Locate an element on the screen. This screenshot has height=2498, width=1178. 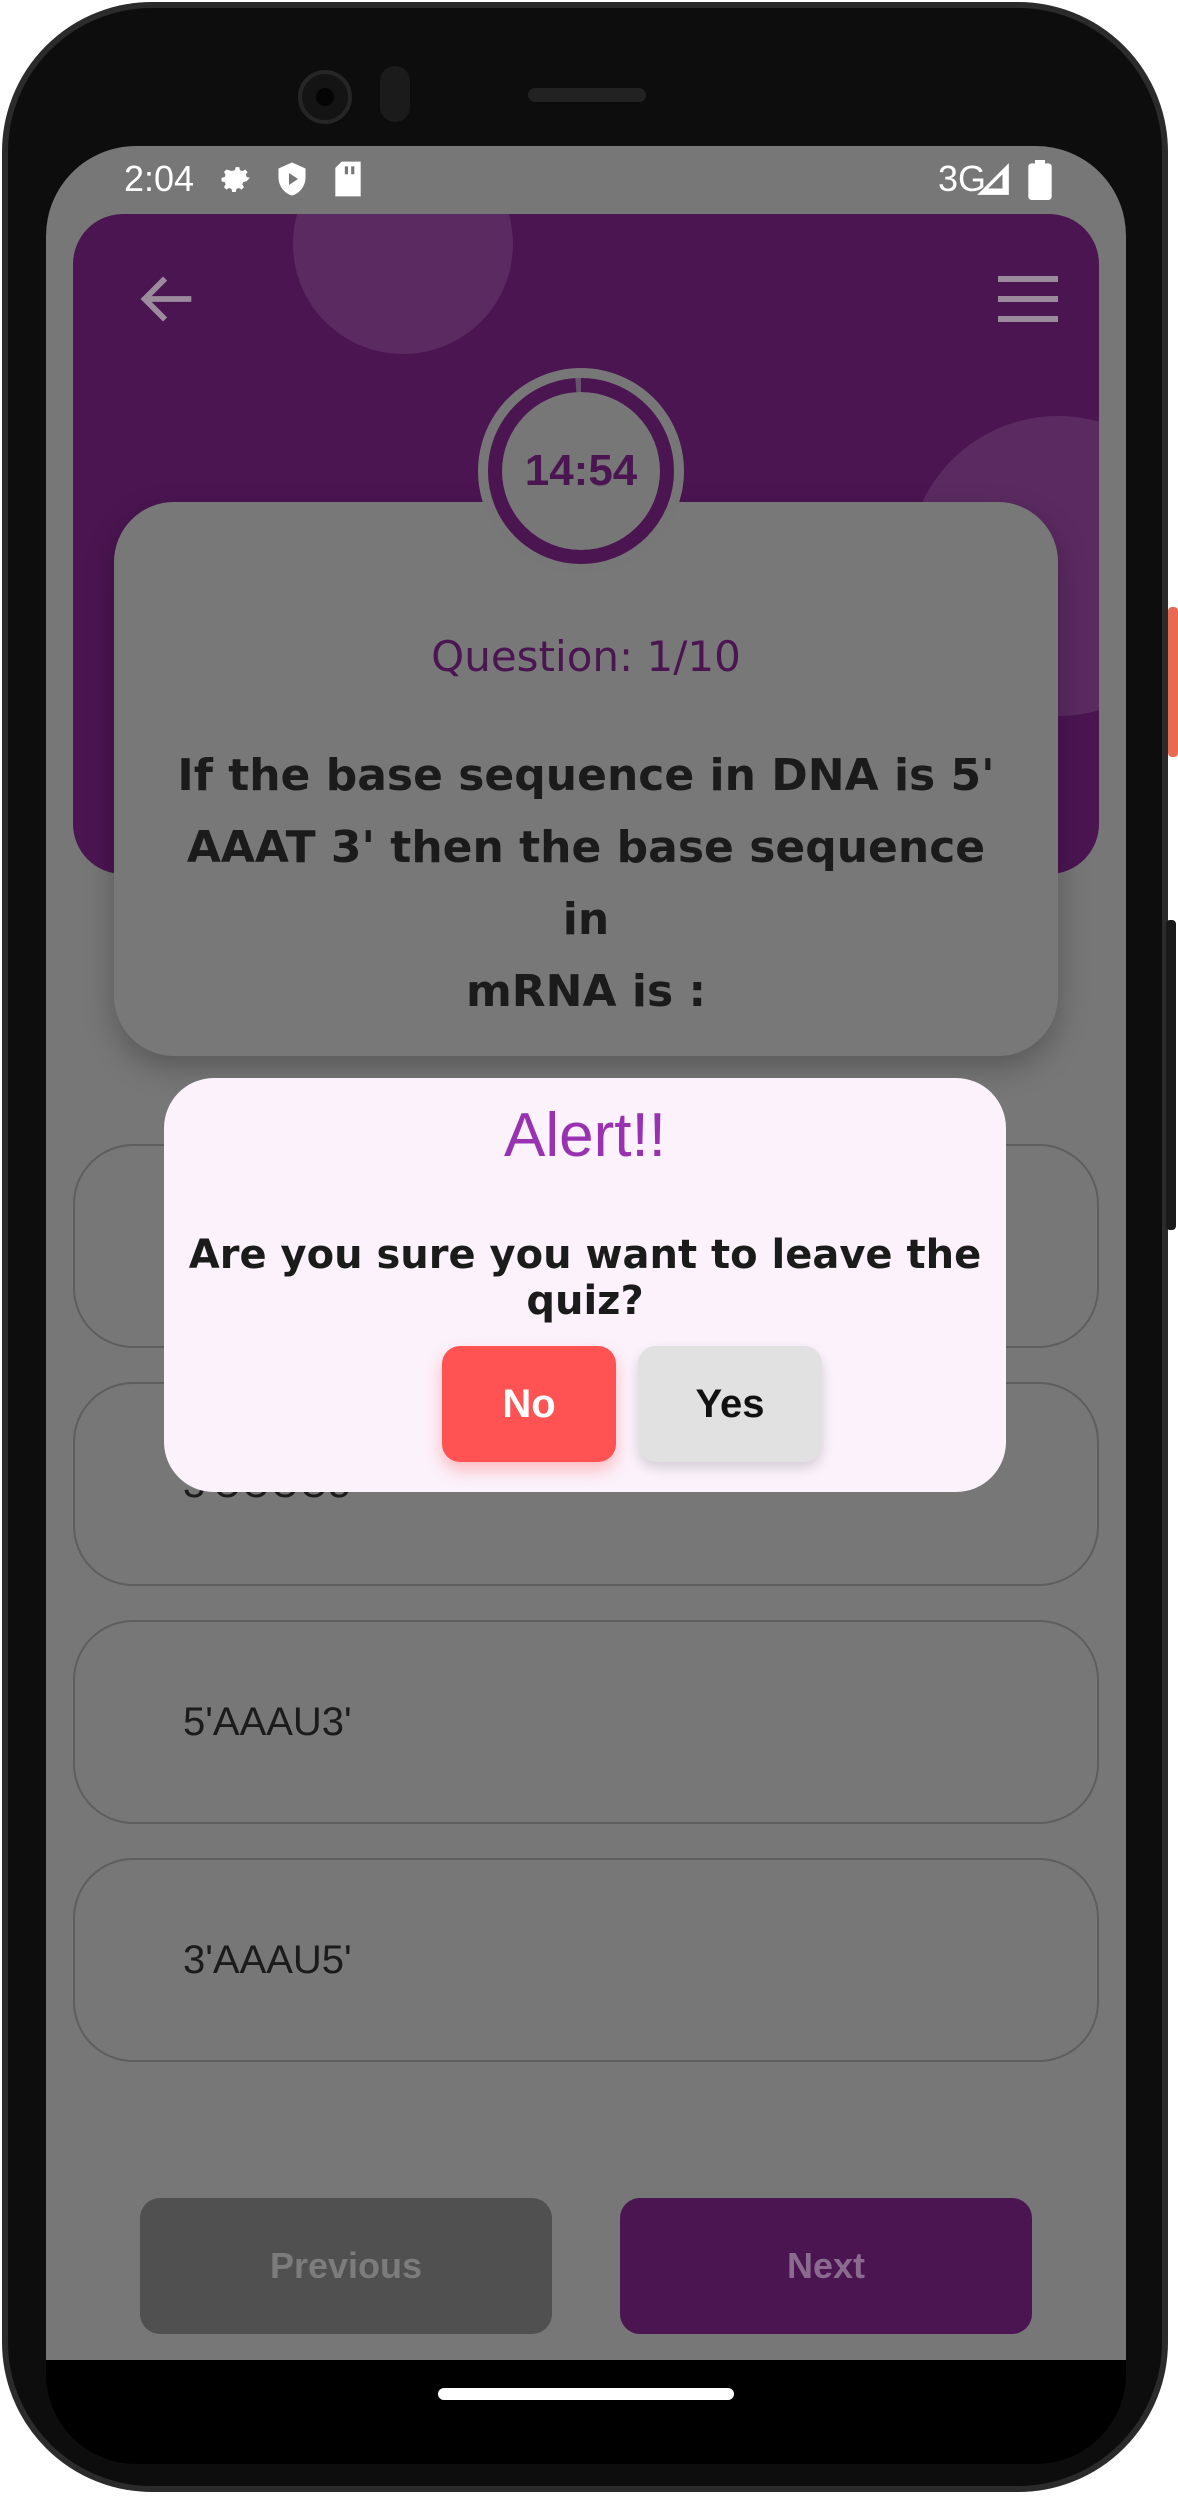
dialog-title: Alert!! is located at coordinates (585, 1135).